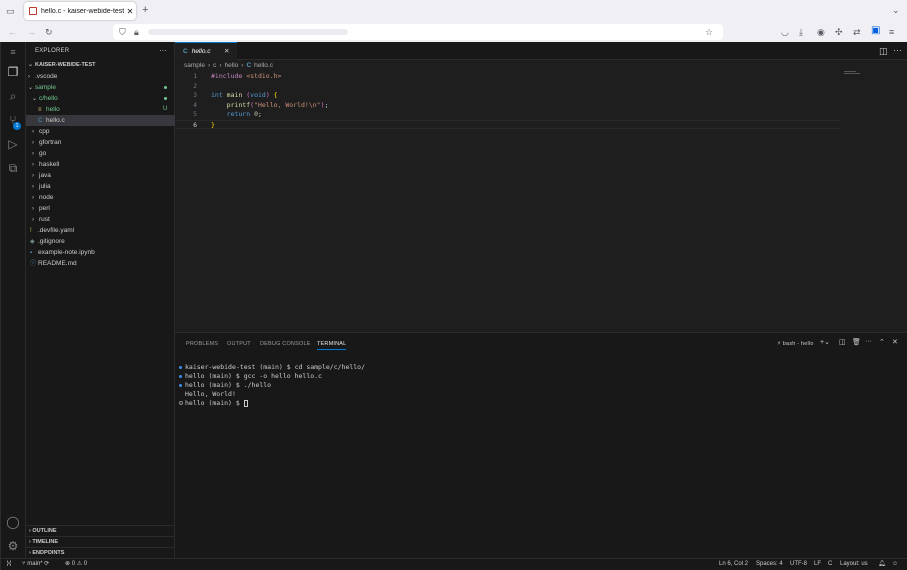 The height and width of the screenshot is (570, 907). Describe the element at coordinates (801, 32) in the screenshot. I see `downloads-icon: ⤓` at that location.